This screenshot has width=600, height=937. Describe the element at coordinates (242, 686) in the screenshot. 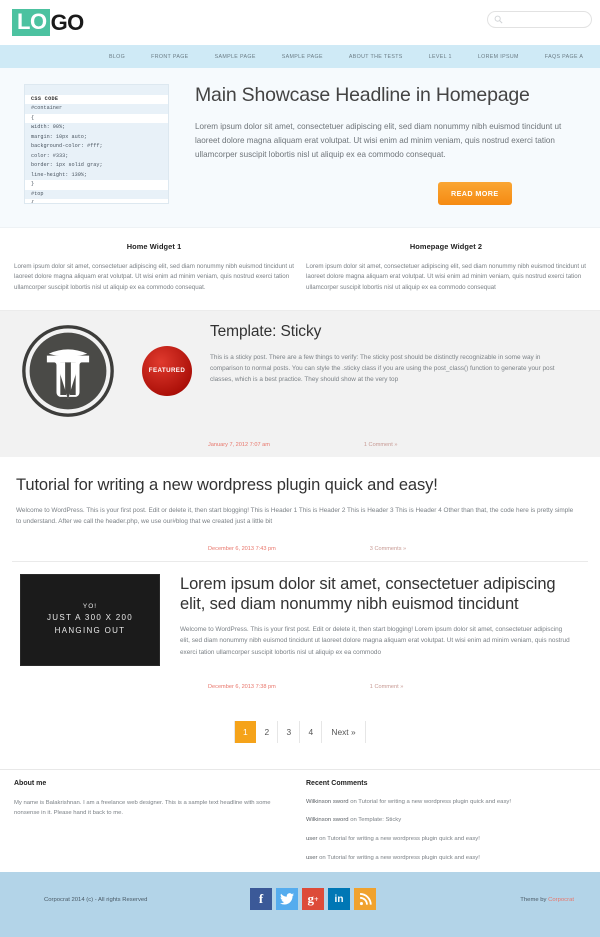

I see `post-date: December 6, 2013 7:38 pm` at that location.